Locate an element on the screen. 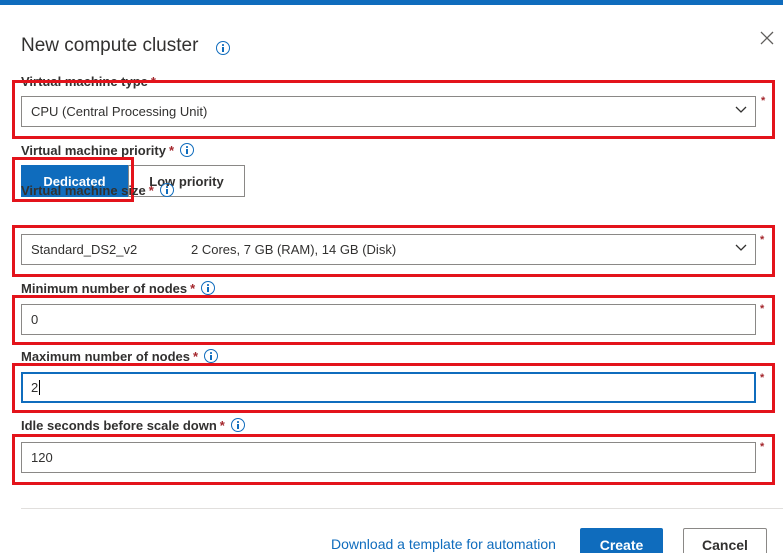 The height and width of the screenshot is (553, 783). vm-size-label: Virtual machine size * is located at coordinates (97, 190).